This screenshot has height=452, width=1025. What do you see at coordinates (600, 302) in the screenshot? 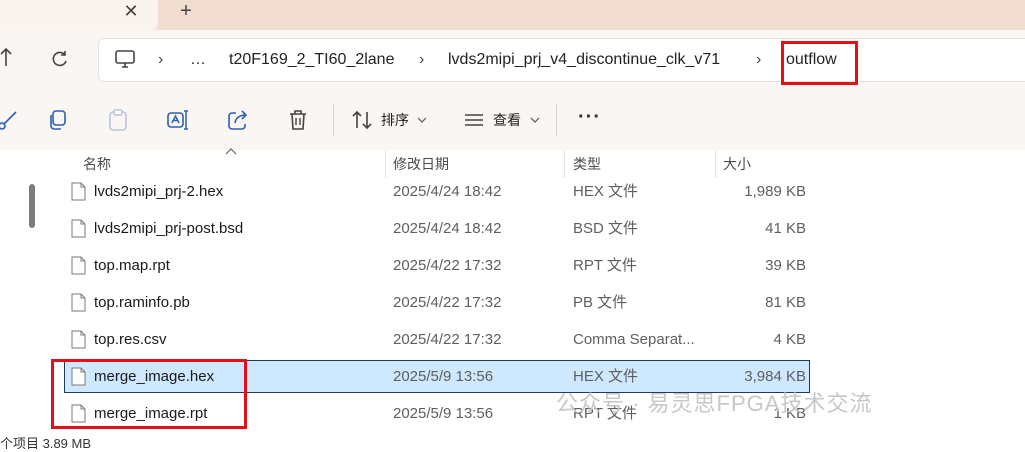
I see `file-type: PB 文件` at bounding box center [600, 302].